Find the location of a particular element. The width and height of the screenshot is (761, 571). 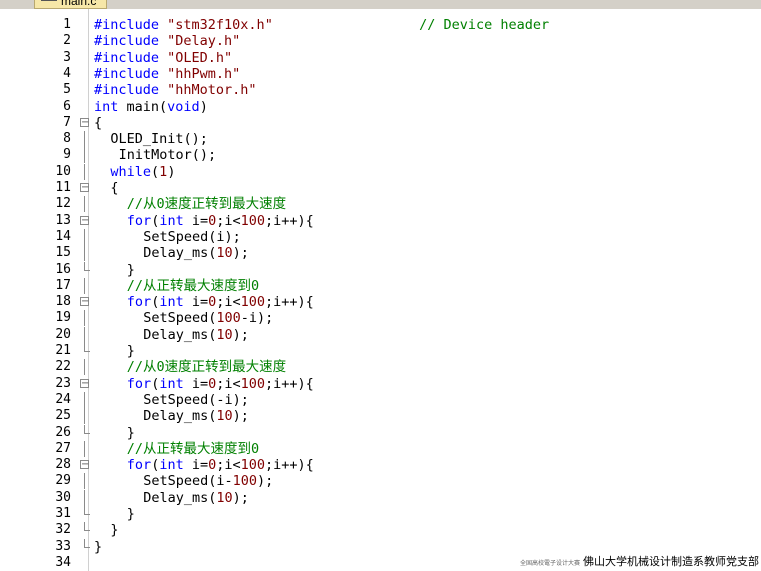

code-token: InitMotor(); is located at coordinates (167, 155).